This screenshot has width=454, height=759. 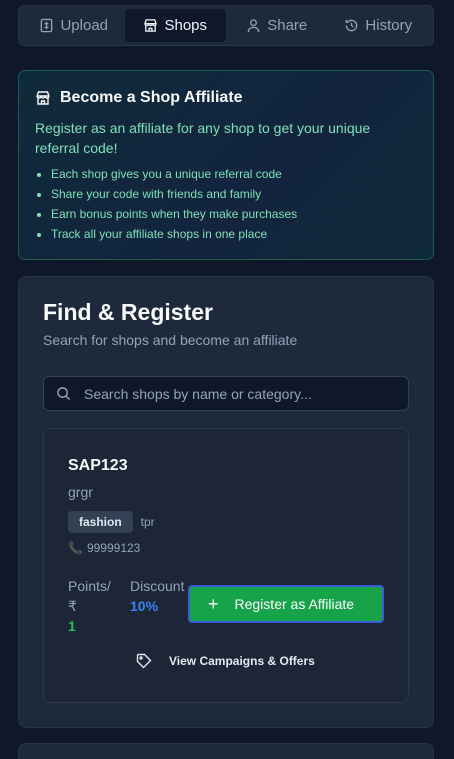 I want to click on shop-phone: 📞 99999123, so click(x=226, y=548).